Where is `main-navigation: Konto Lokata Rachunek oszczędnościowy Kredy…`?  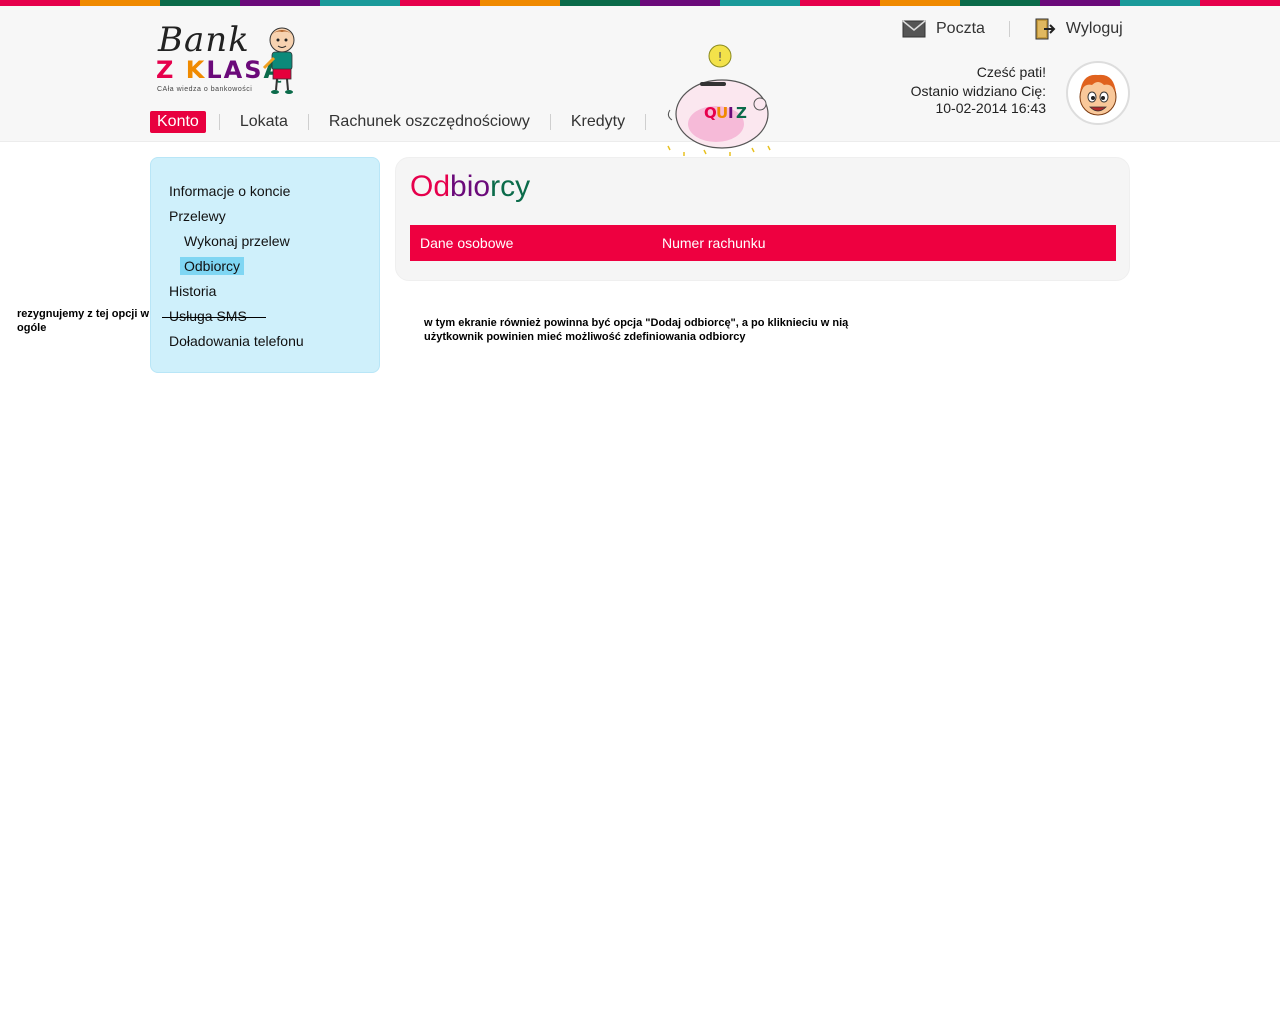 main-navigation: Konto Lokata Rachunek oszczędnościowy Kredy… is located at coordinates (404, 122).